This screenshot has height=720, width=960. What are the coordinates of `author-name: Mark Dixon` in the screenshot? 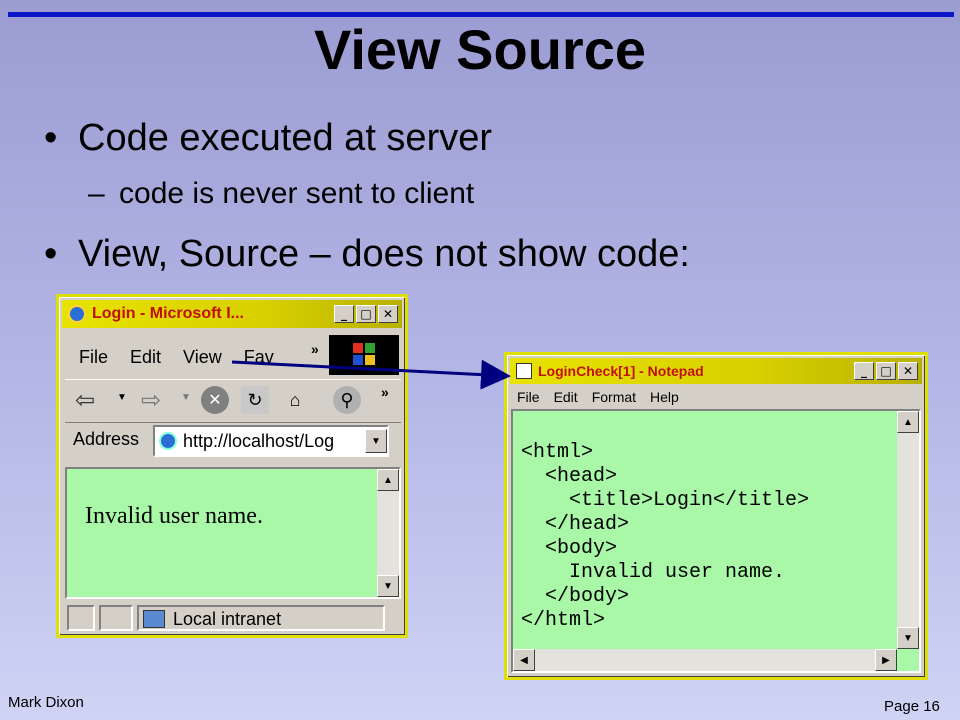 It's located at (46, 702).